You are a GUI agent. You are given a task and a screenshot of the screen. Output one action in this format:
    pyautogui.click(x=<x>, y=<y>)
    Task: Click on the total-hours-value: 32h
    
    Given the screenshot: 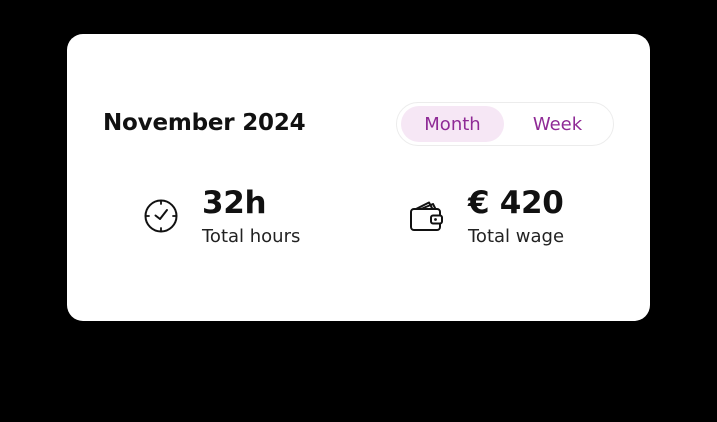 What is the action you would take?
    pyautogui.click(x=234, y=203)
    